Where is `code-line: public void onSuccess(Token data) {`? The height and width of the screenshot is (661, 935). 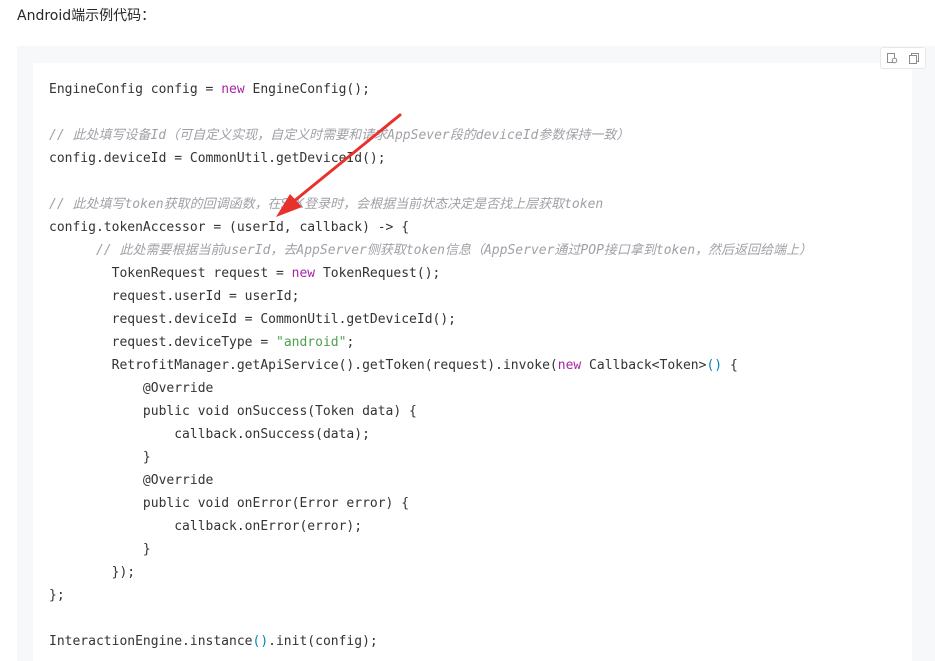
code-line: public void onSuccess(Token data) { is located at coordinates (430, 411).